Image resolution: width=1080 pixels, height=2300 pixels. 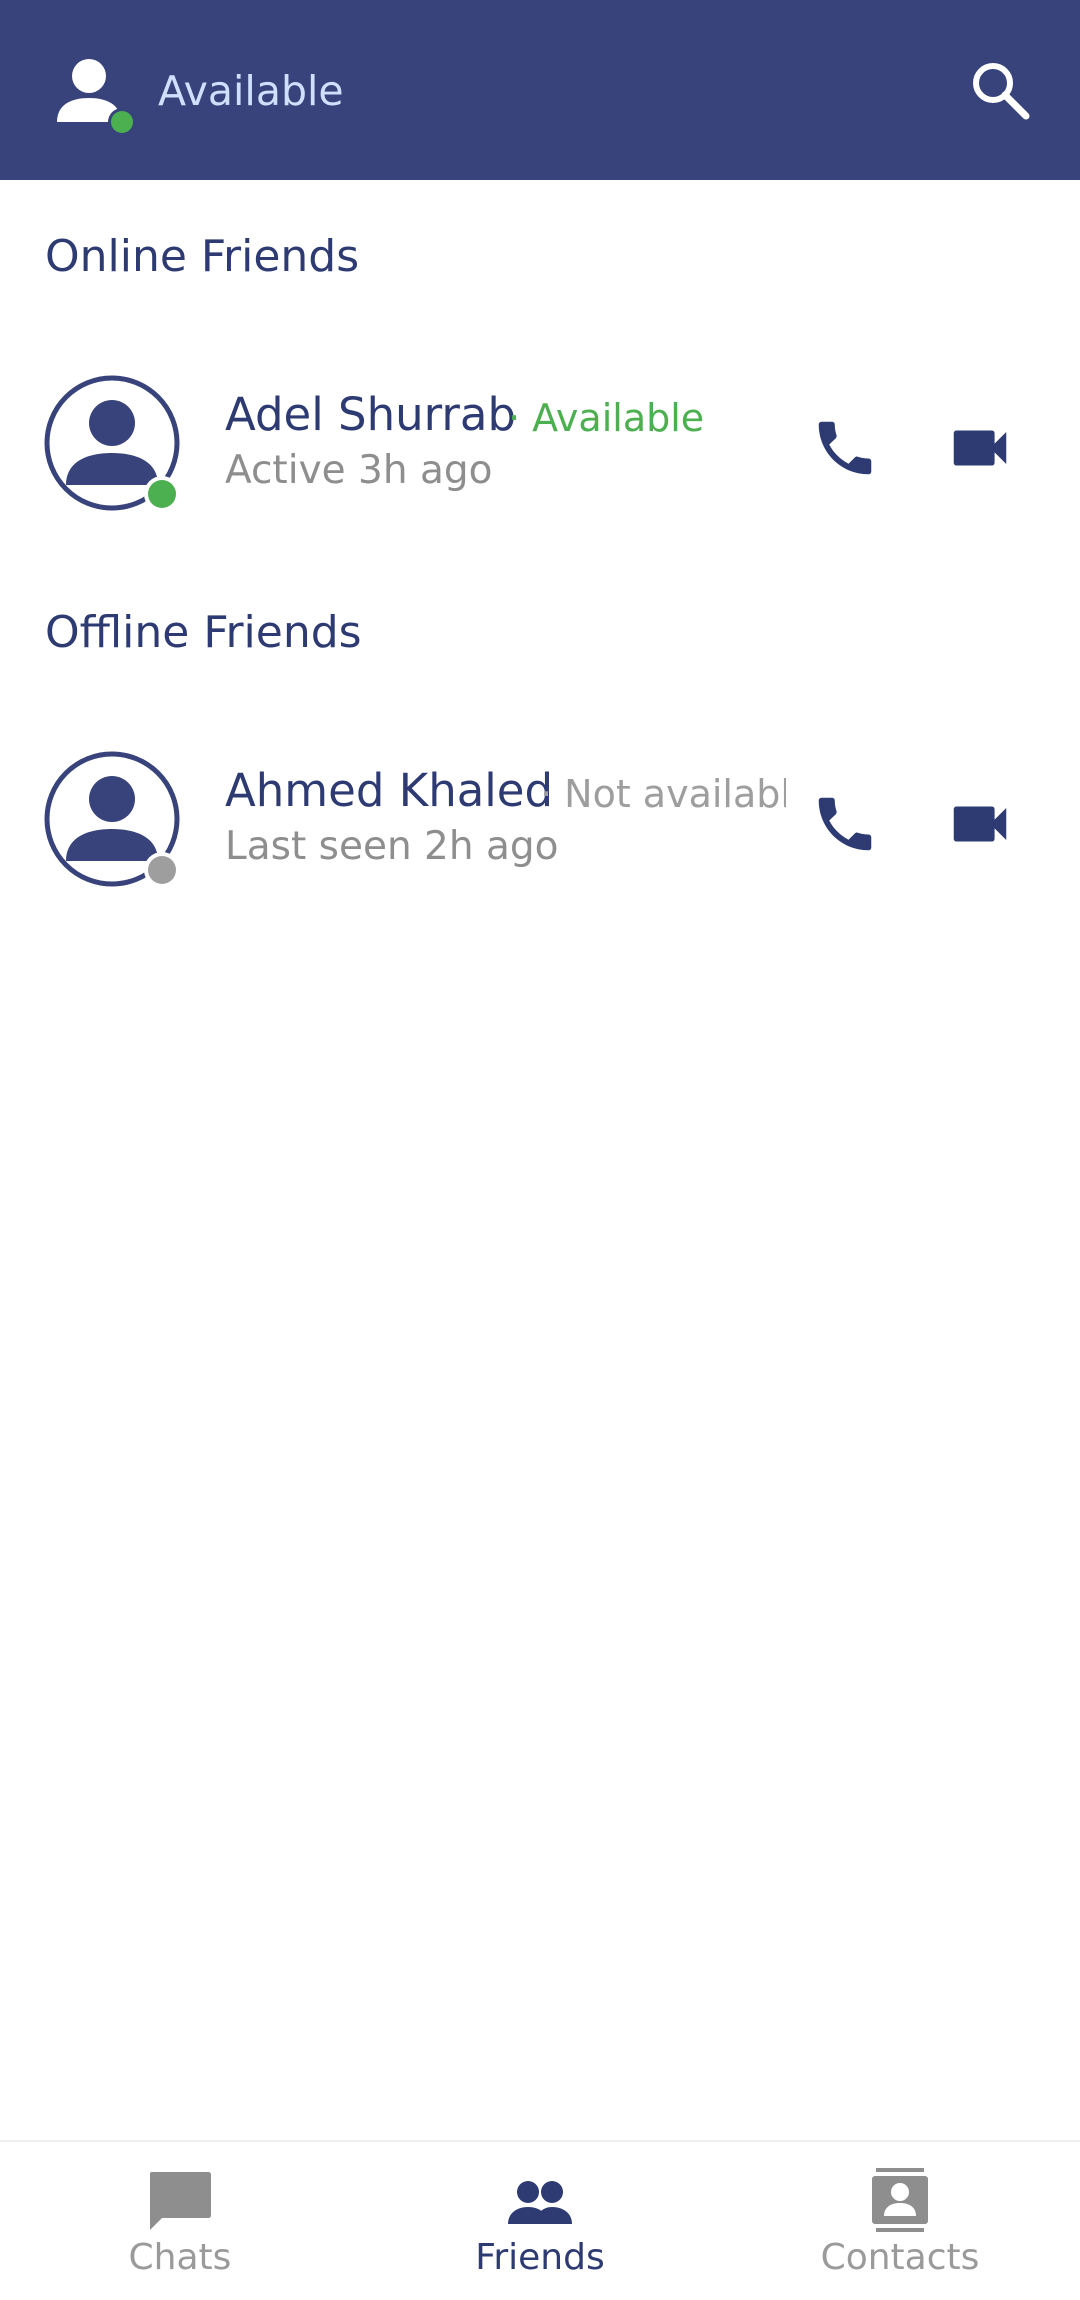 I want to click on nav-label: Contacts, so click(x=900, y=2257).